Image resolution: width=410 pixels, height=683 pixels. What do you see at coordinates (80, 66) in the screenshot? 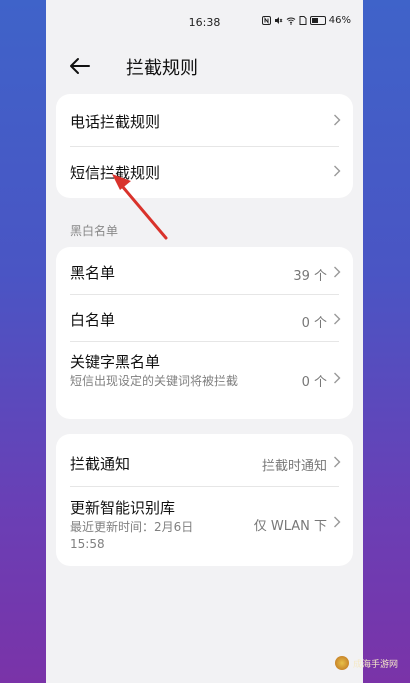
I see `back-arrow-icon` at bounding box center [80, 66].